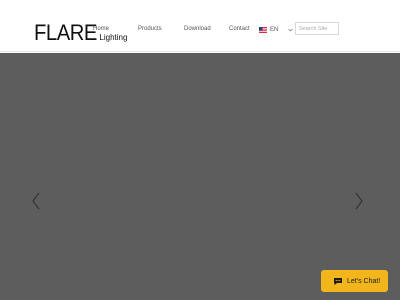 The height and width of the screenshot is (300, 400). I want to click on chat-bubble-icon, so click(338, 281).